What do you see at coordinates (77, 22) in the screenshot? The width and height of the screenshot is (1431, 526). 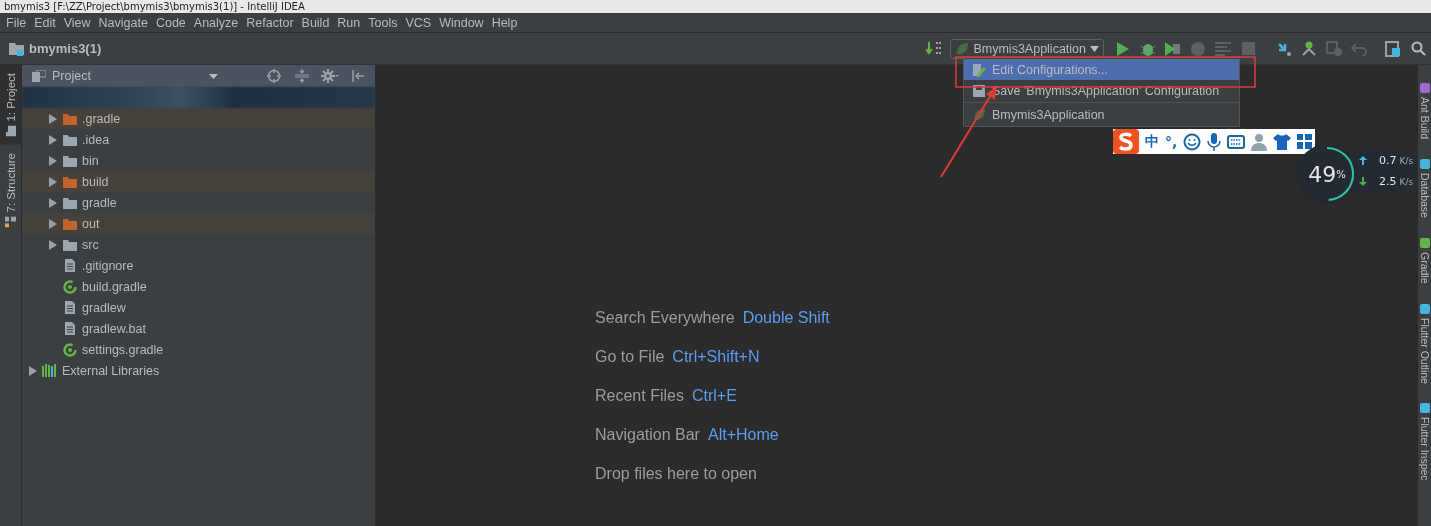 I see `menu-item: View` at bounding box center [77, 22].